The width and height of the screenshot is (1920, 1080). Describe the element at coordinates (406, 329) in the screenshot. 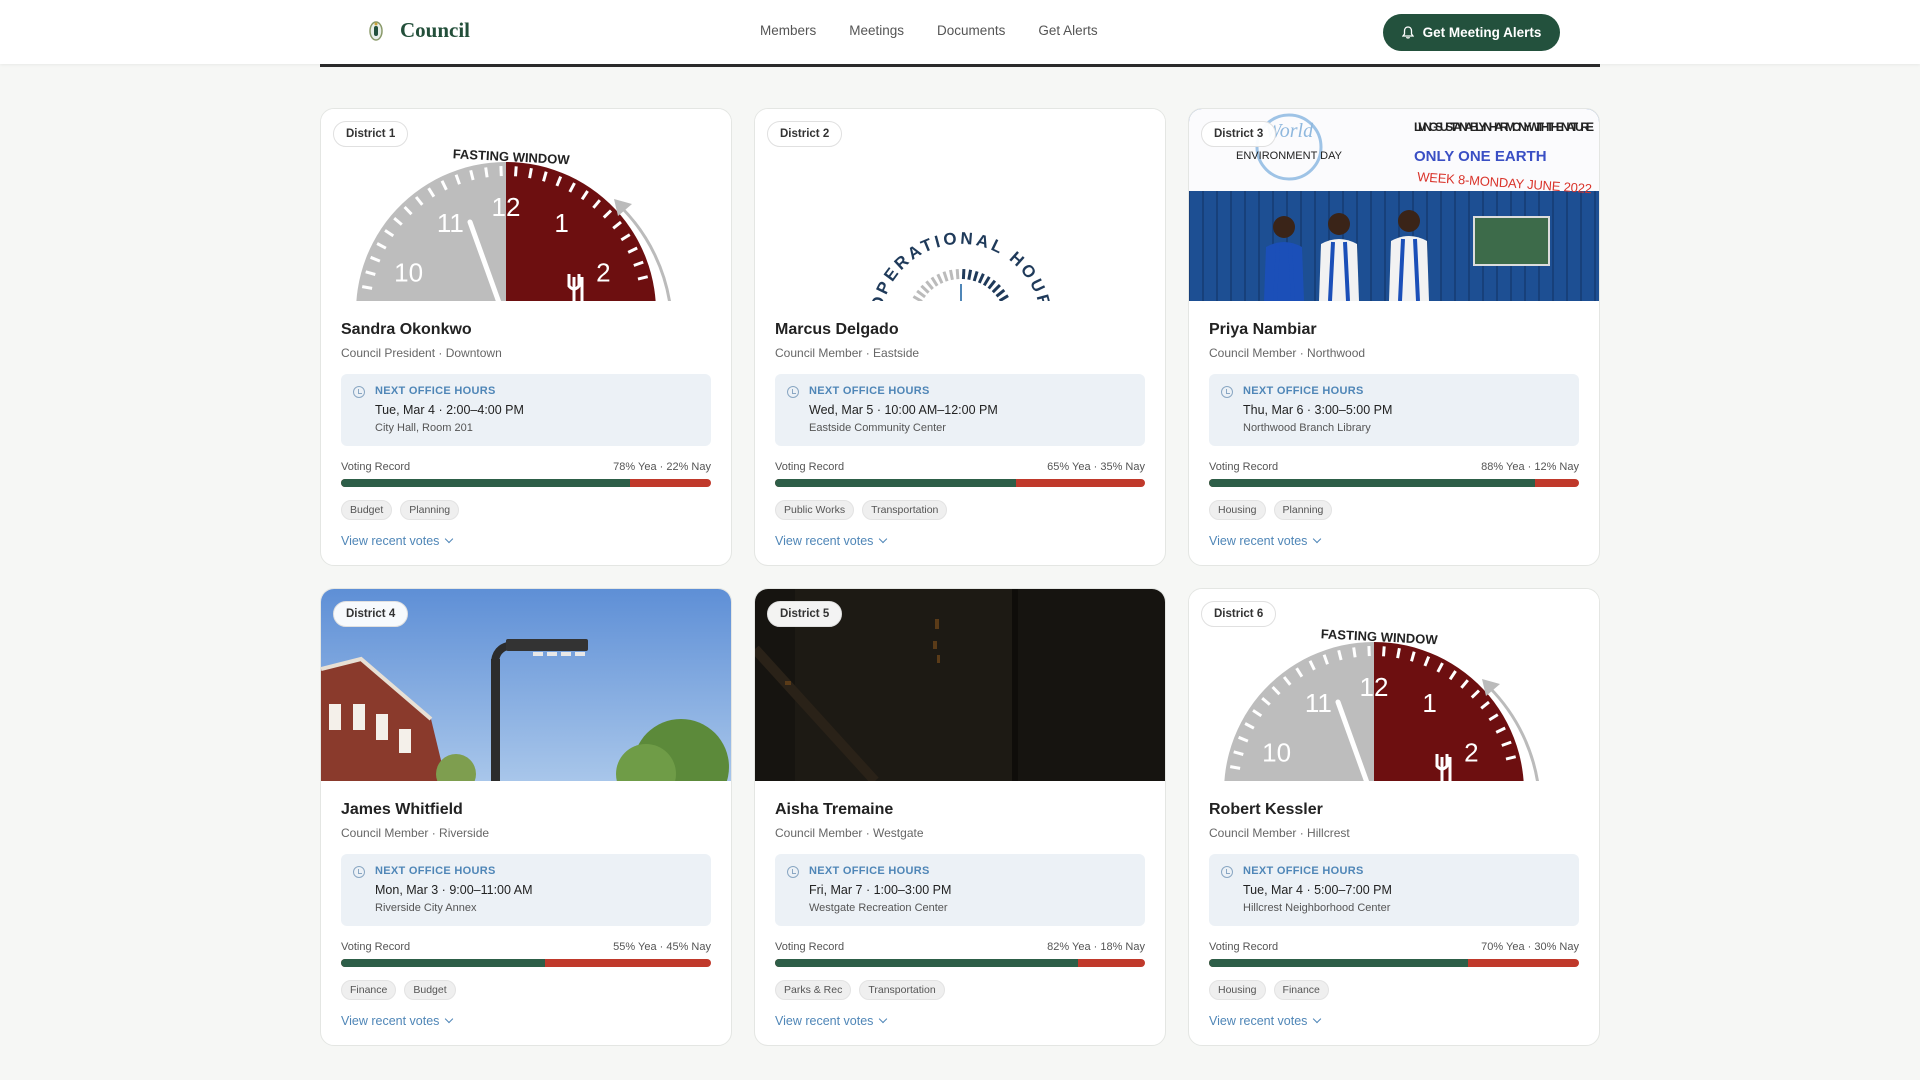

I see `member-name: Sandra Okonkwo` at that location.